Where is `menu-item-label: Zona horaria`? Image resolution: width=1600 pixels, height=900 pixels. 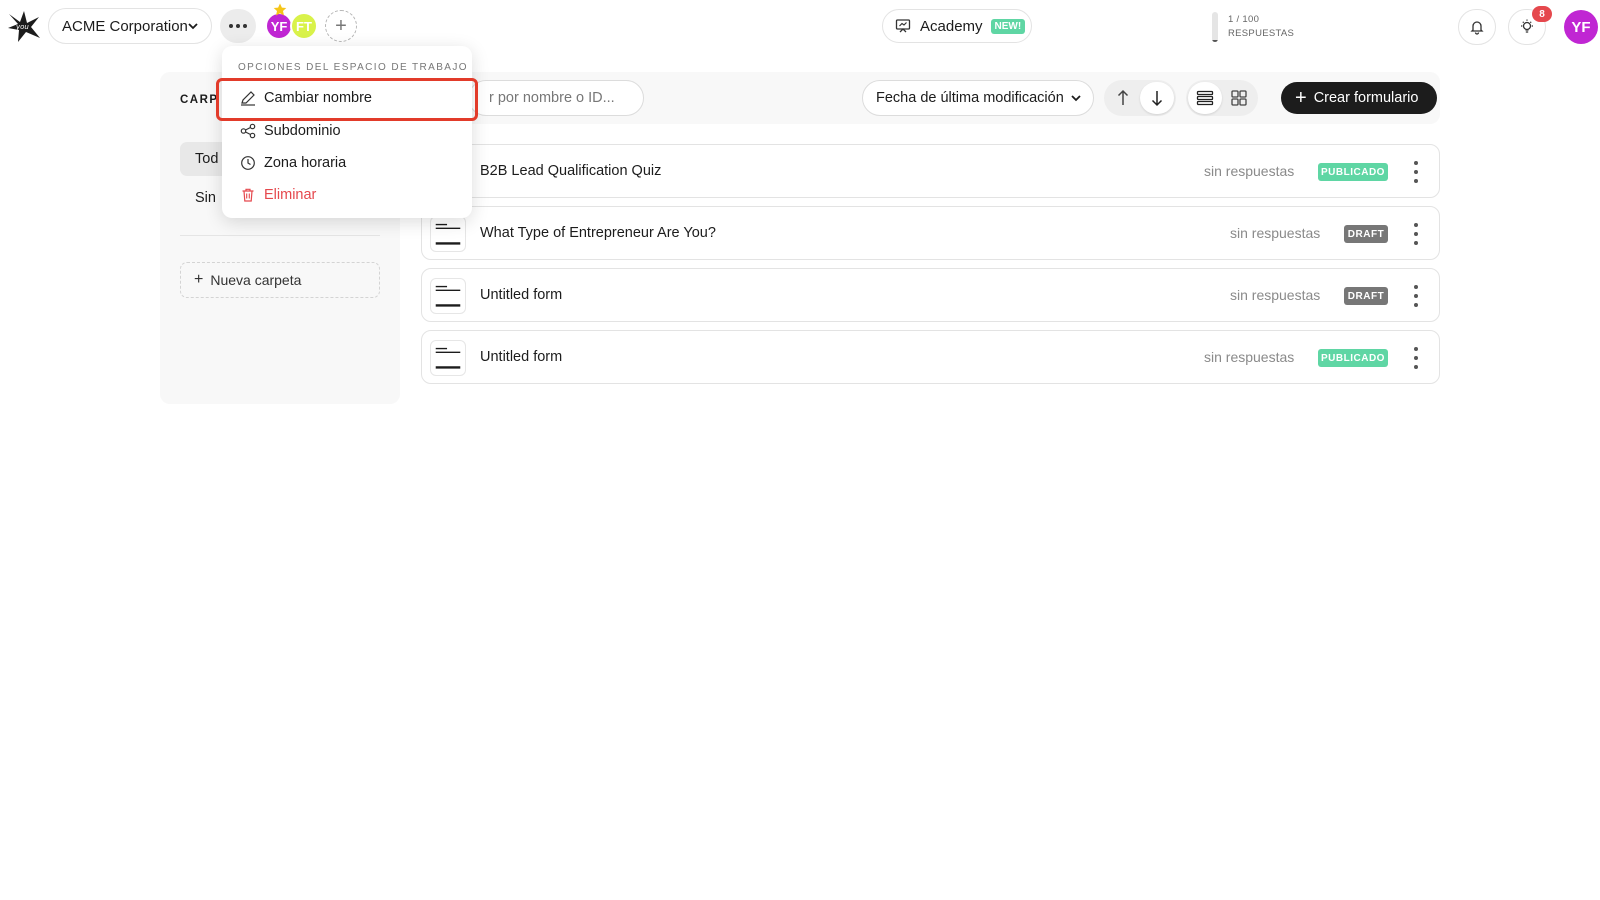 menu-item-label: Zona horaria is located at coordinates (305, 163).